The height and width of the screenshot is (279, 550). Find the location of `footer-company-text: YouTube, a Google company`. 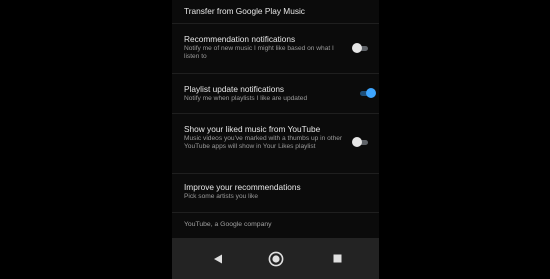

footer-company-text: YouTube, a Google company is located at coordinates (228, 224).